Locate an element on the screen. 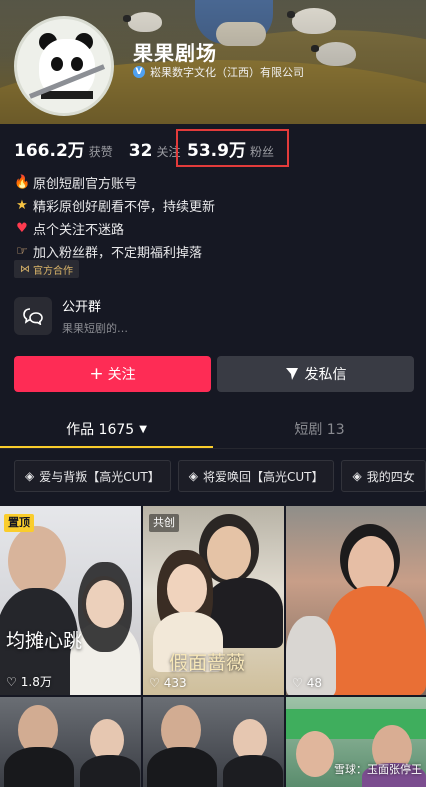 This screenshot has width=426, height=787. video-thumbnail: 均摊心跳 置顶 ♡ 1.8万 is located at coordinates (70, 600).